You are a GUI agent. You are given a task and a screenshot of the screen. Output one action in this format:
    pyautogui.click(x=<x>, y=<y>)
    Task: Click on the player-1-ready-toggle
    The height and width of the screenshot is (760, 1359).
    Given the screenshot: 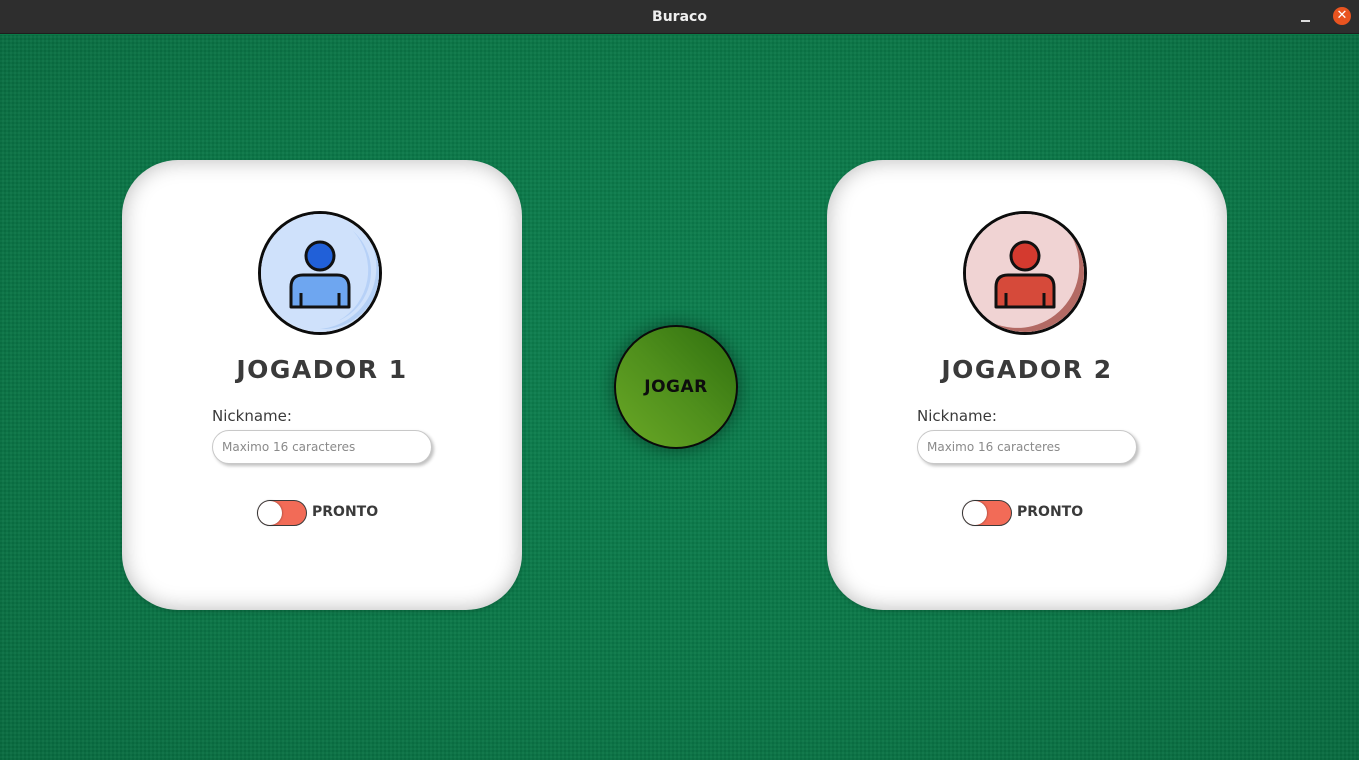 What is the action you would take?
    pyautogui.click(x=282, y=513)
    